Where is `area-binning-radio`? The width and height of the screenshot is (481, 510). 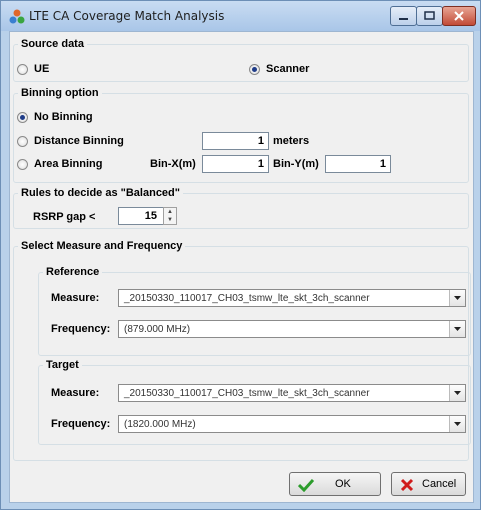 area-binning-radio is located at coordinates (22, 164).